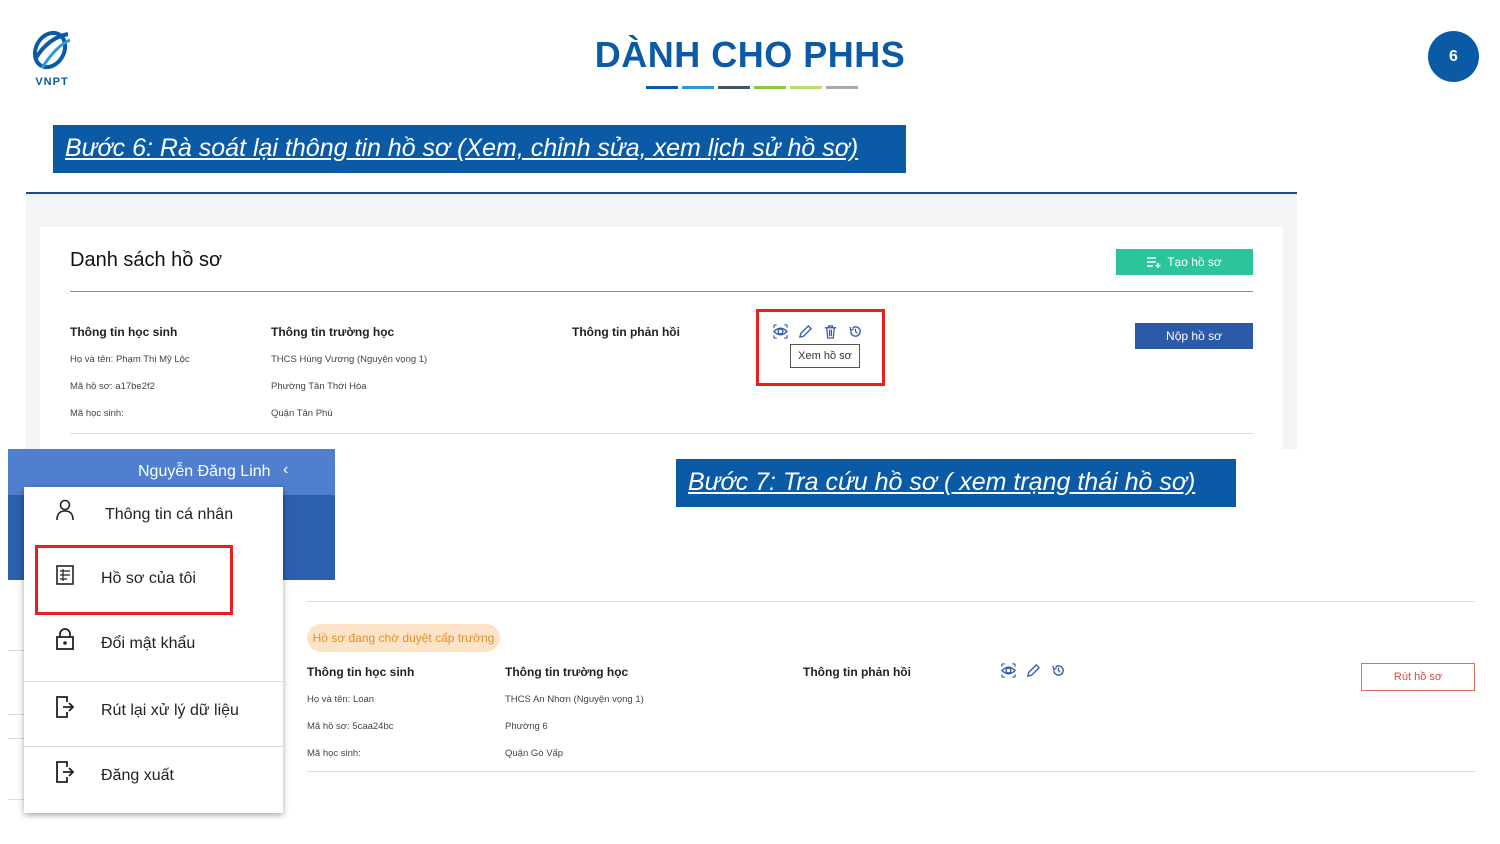 The image size is (1500, 844). Describe the element at coordinates (134, 580) in the screenshot. I see `my-profiles-highlight` at that location.